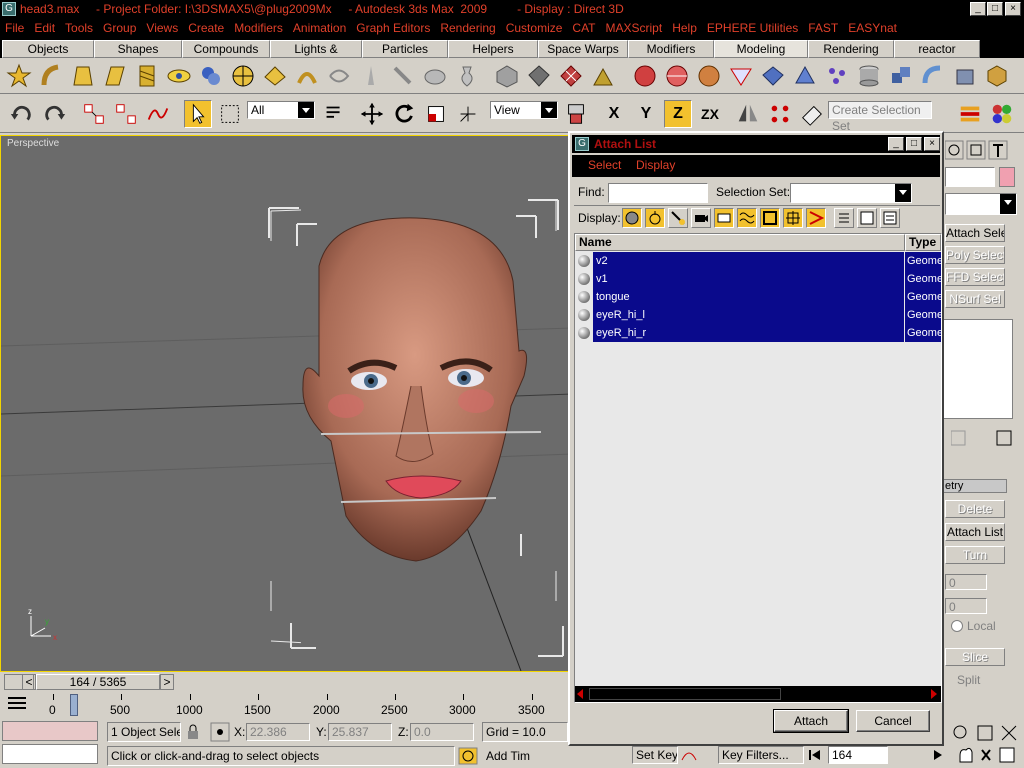 Image resolution: width=1024 pixels, height=768 pixels. Describe the element at coordinates (957, 626) in the screenshot. I see `local-radio` at that location.